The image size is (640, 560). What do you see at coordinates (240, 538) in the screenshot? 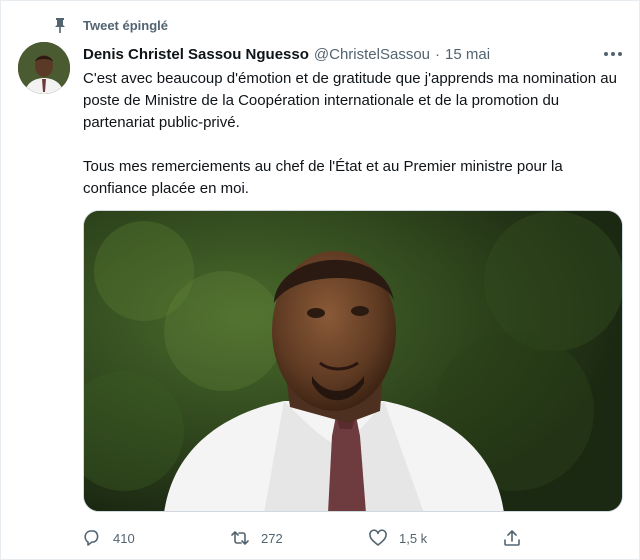
I see `retweet-icon` at bounding box center [240, 538].